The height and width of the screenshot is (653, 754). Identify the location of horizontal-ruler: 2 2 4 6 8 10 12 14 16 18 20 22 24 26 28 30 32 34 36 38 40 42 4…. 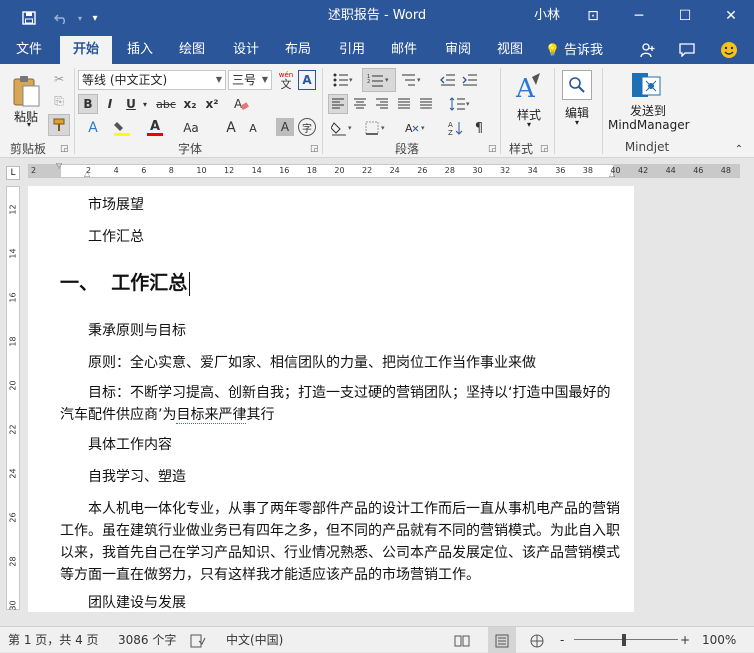
(384, 169).